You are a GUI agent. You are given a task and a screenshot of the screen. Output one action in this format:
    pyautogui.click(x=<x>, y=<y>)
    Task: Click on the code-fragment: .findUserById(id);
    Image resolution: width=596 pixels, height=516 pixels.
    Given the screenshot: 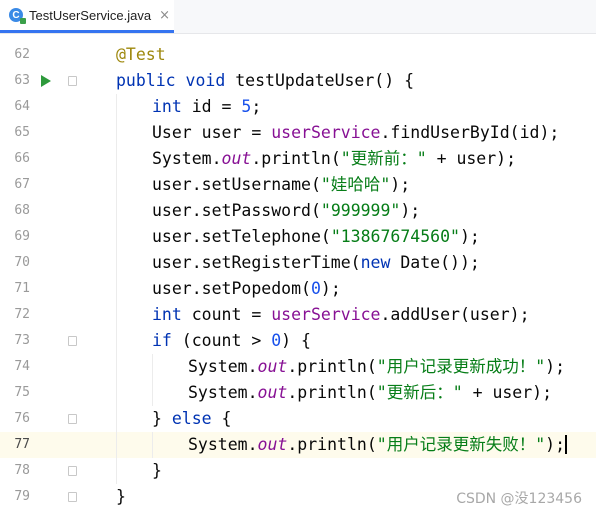 What is the action you would take?
    pyautogui.click(x=470, y=132)
    